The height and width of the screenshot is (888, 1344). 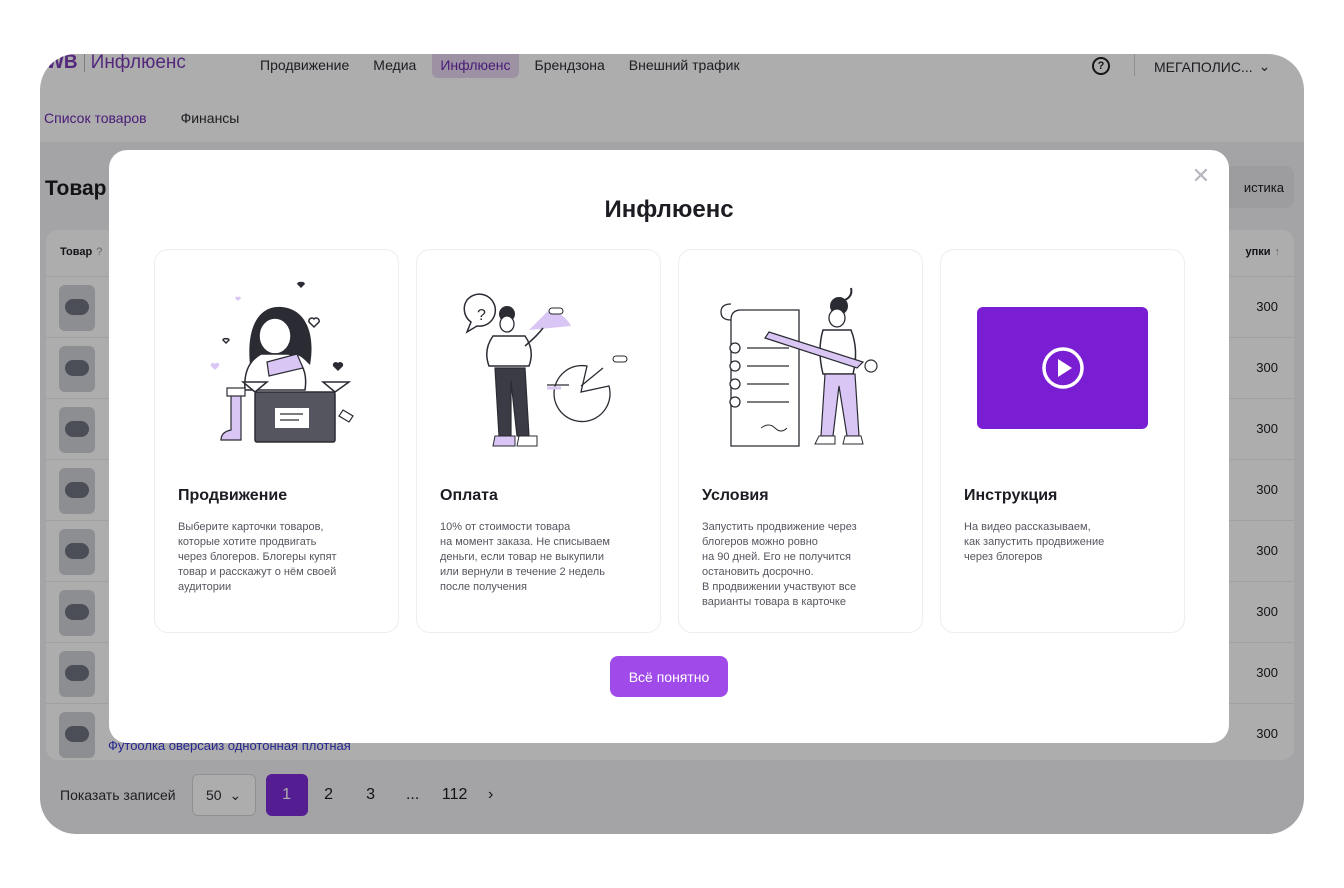 What do you see at coordinates (735, 495) in the screenshot?
I see `card-title: Условия` at bounding box center [735, 495].